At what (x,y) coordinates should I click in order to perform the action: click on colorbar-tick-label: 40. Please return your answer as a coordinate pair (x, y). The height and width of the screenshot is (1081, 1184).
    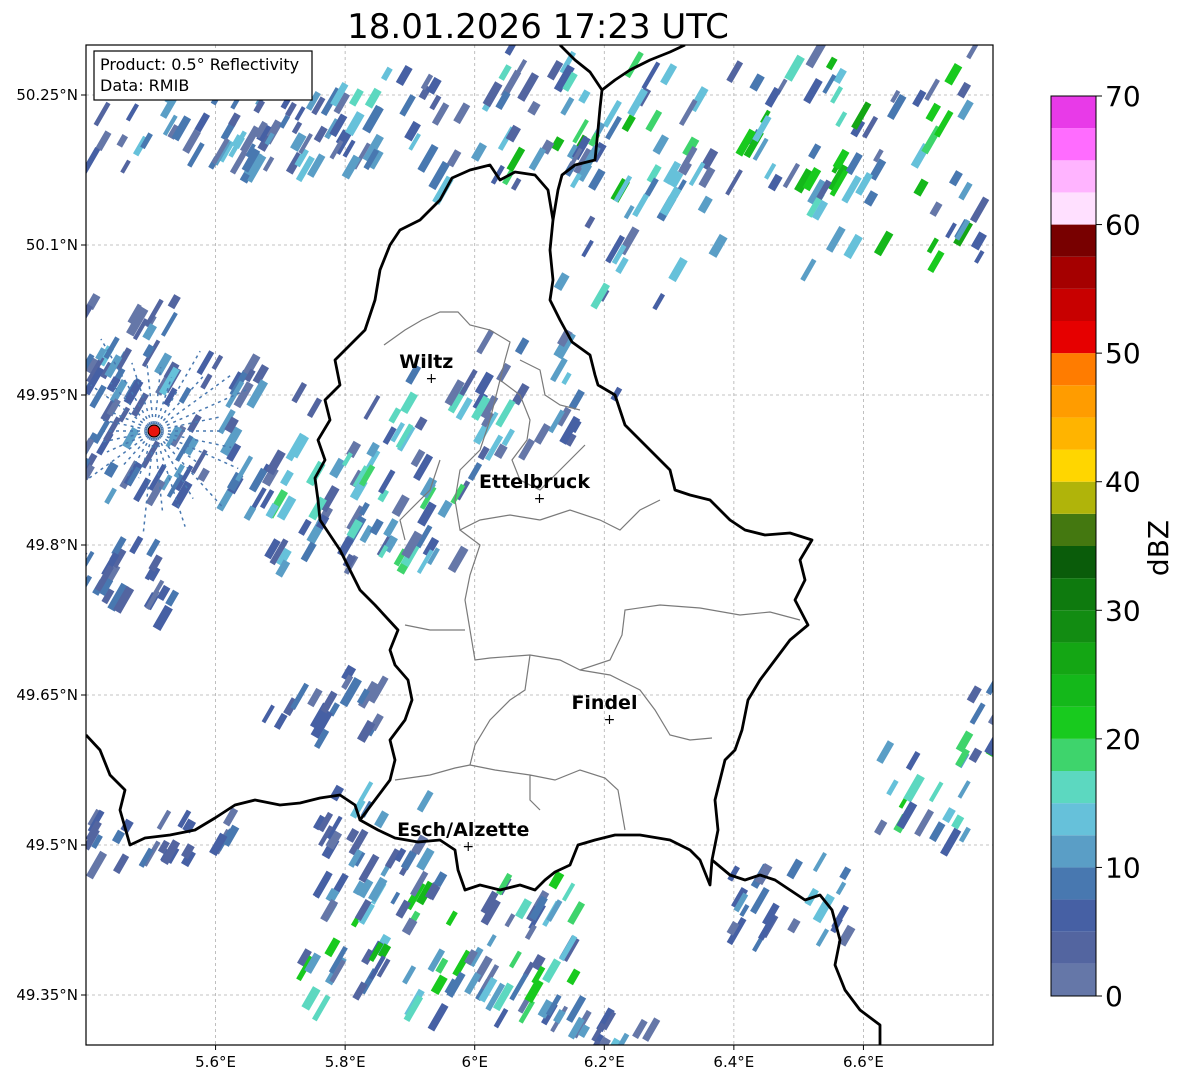
    Looking at the image, I should click on (1123, 482).